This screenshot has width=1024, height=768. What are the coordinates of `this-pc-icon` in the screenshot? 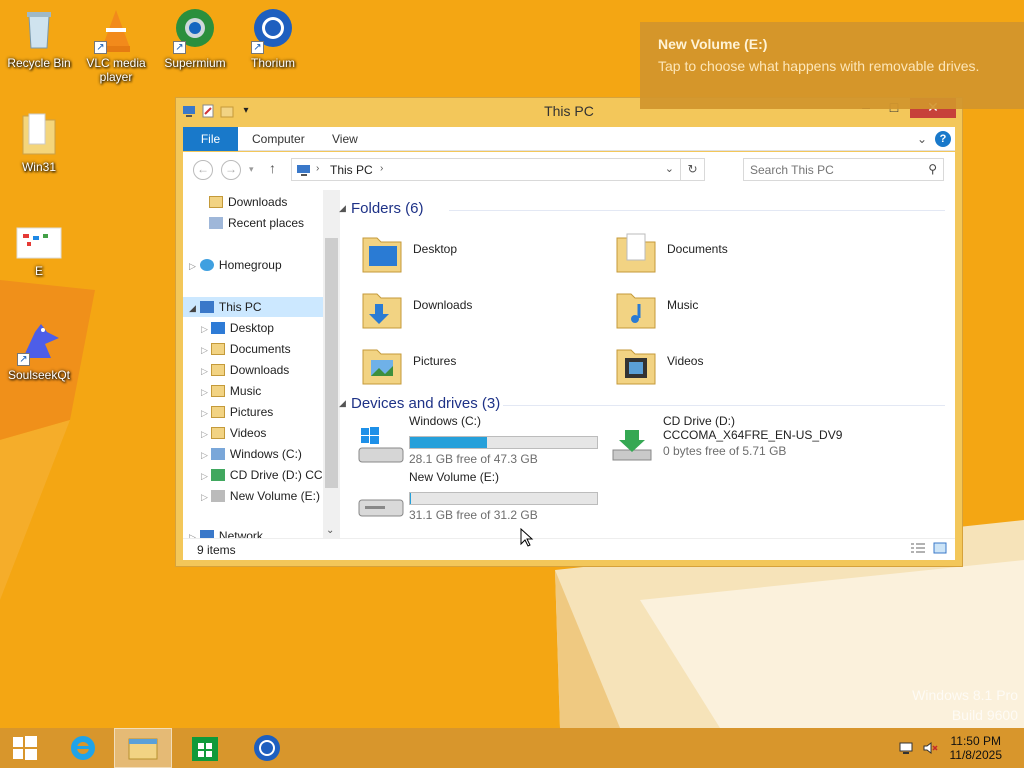 It's located at (304, 171).